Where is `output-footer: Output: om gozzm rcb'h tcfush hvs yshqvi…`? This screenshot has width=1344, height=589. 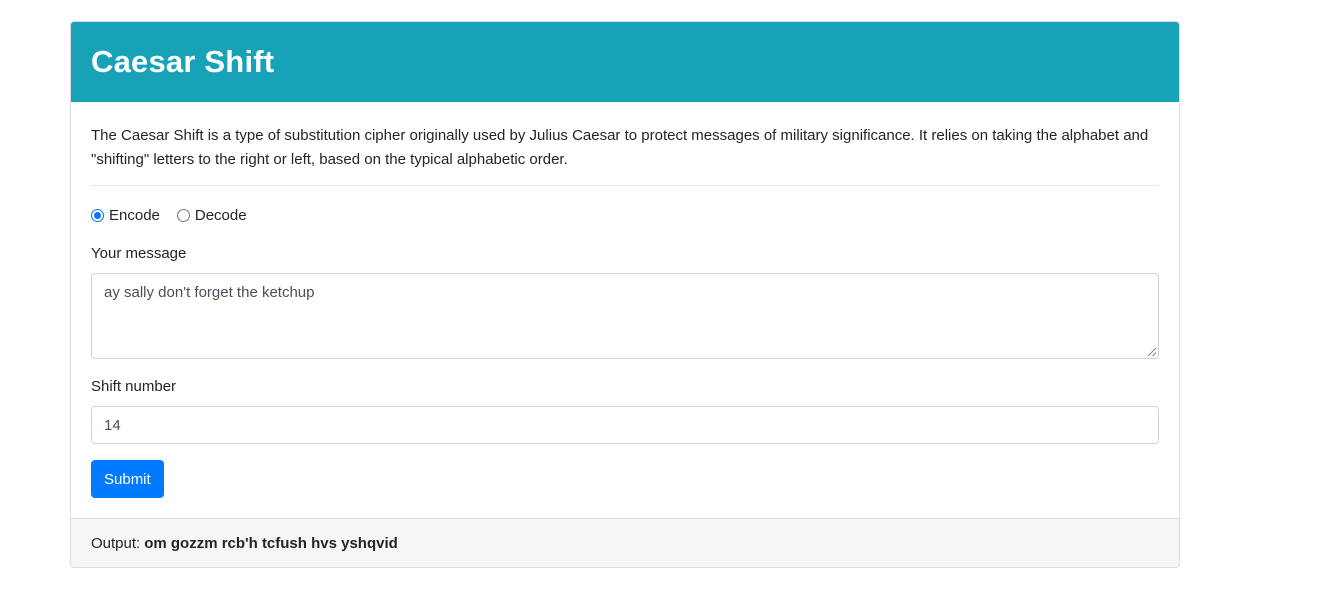
output-footer: Output: om gozzm rcb'h tcfush hvs yshqvi… is located at coordinates (625, 542).